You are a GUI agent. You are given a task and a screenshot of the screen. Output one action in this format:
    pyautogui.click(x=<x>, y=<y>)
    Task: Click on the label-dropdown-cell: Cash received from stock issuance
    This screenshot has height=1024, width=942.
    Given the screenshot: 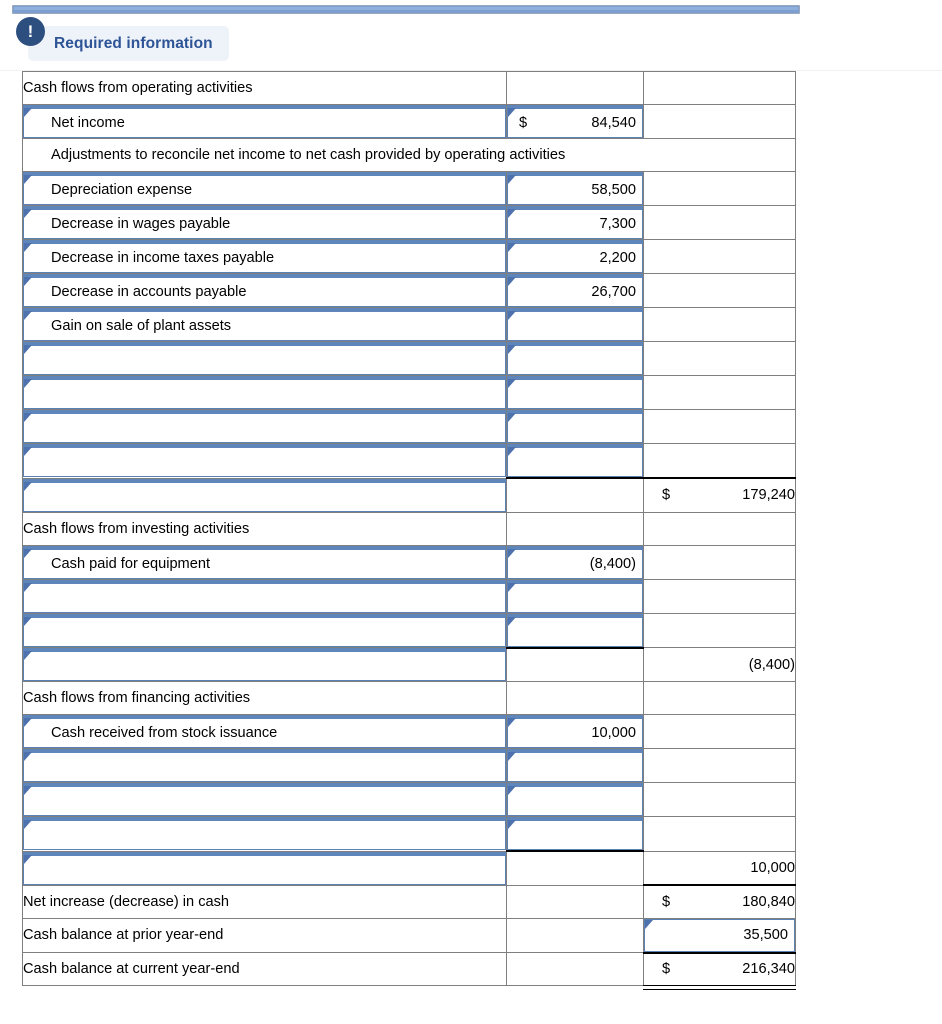 What is the action you would take?
    pyautogui.click(x=264, y=731)
    